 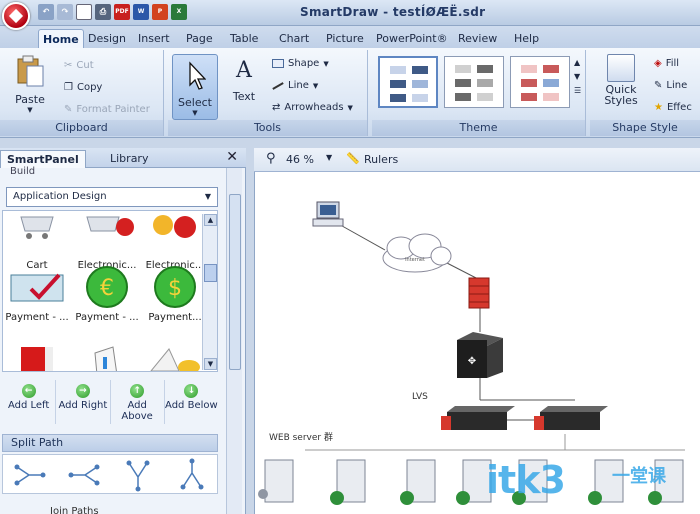 I want to click on tab-table: Table, so click(x=244, y=38).